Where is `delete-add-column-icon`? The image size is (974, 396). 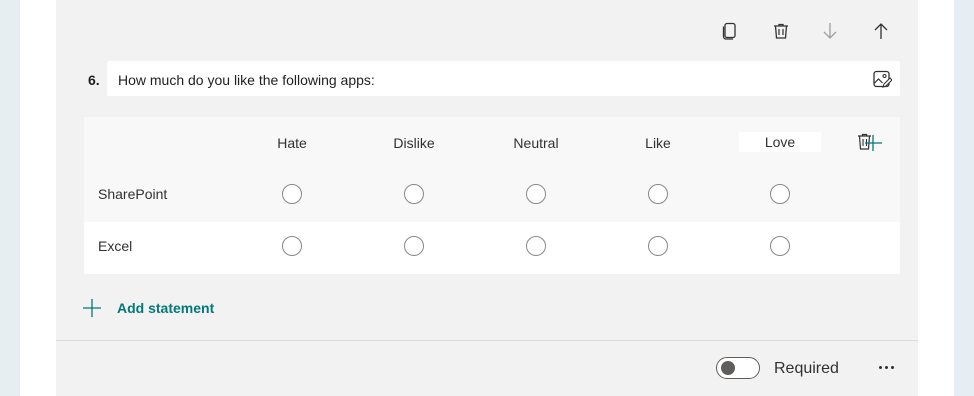 delete-add-column-icon is located at coordinates (870, 142).